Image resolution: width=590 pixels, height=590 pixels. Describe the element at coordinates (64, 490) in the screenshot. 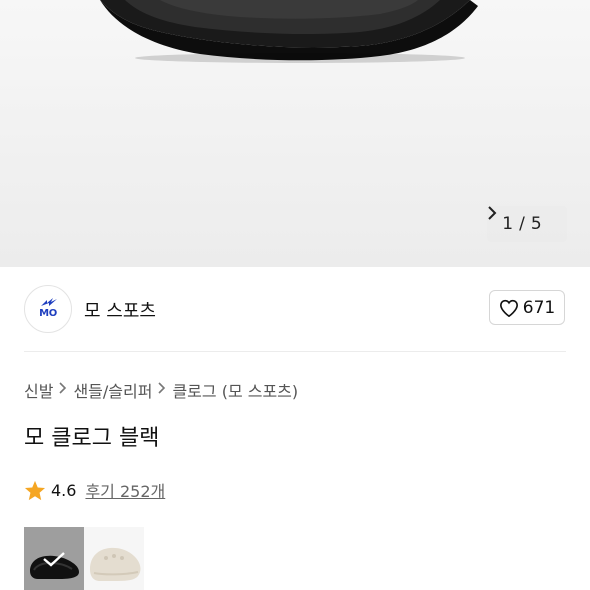

I see `rating-score: 4.6` at that location.